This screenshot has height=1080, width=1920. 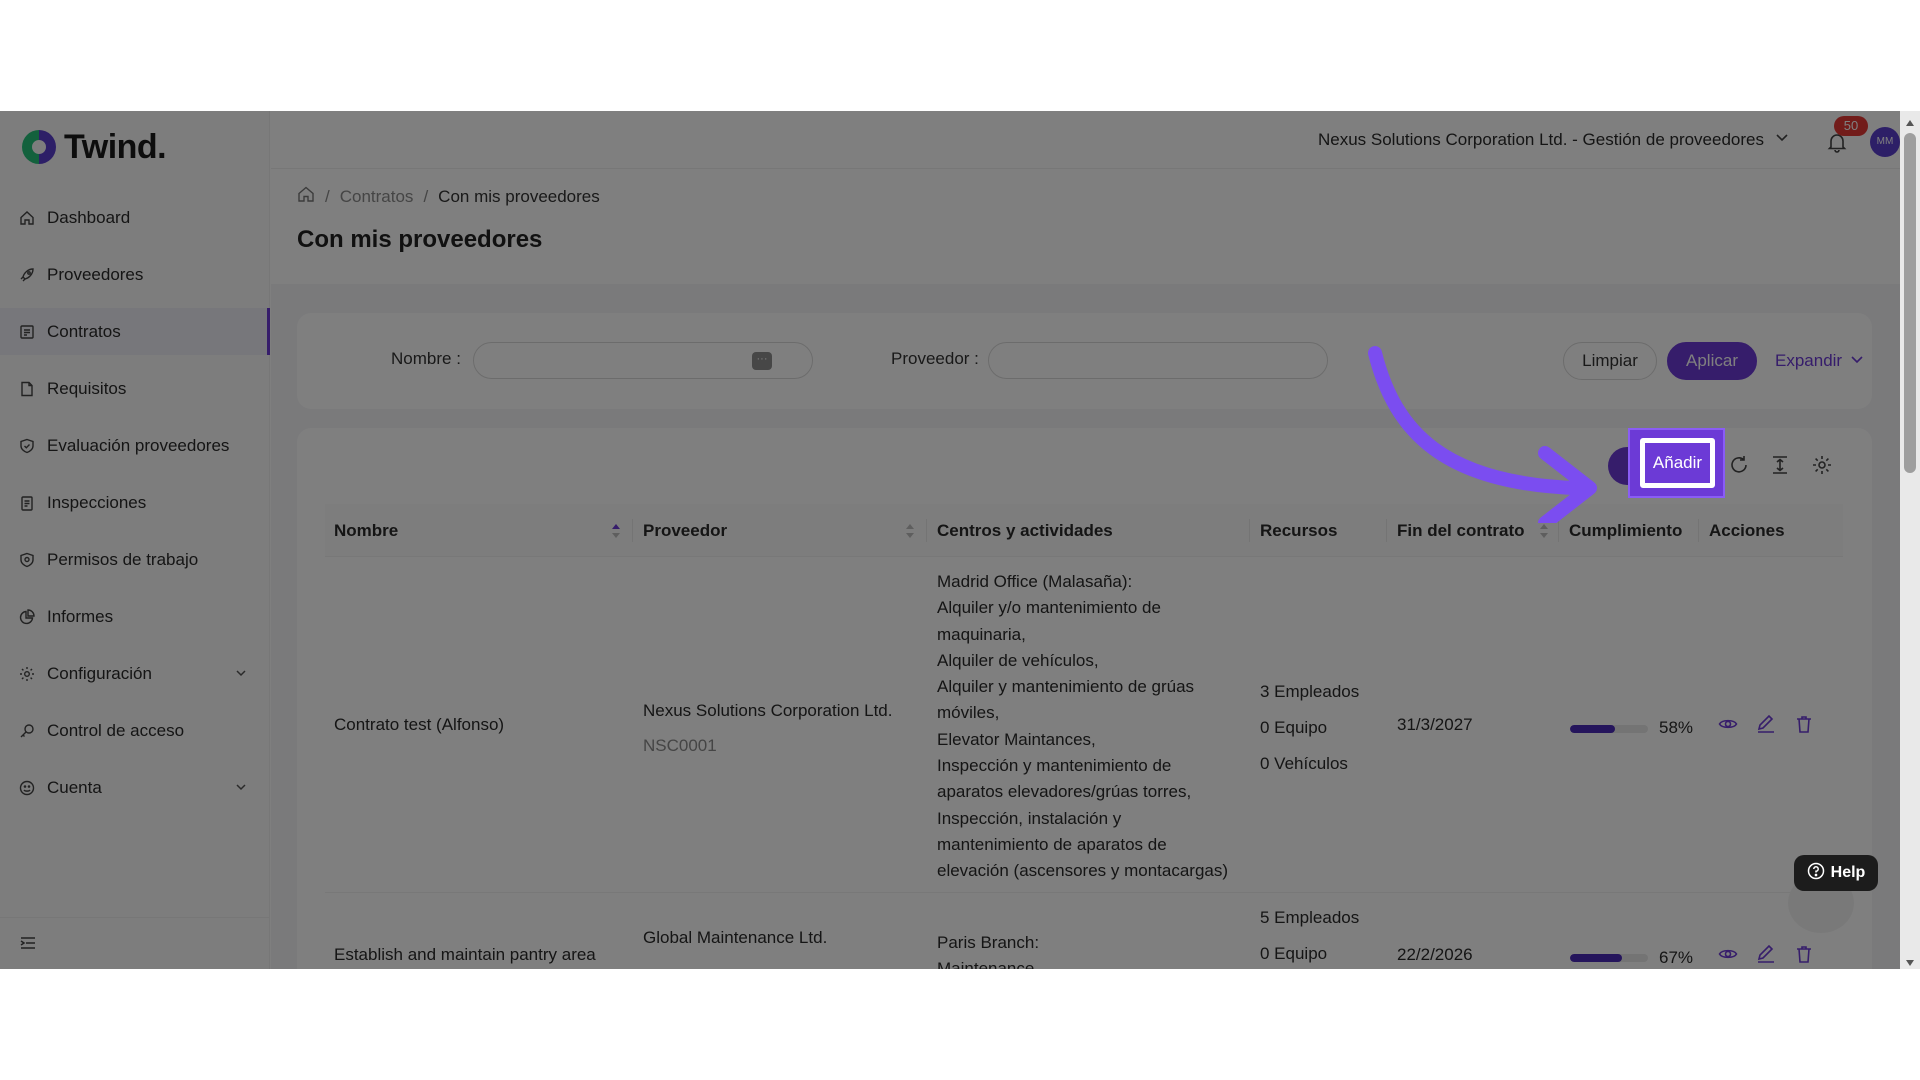 I want to click on settings-icon, so click(x=1822, y=465).